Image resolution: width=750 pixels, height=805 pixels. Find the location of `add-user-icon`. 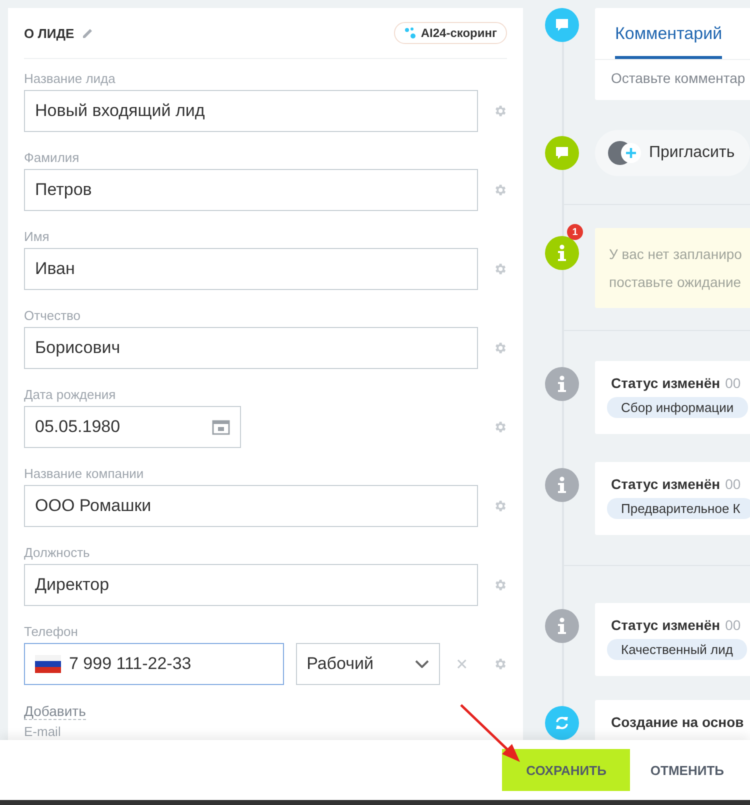

add-user-icon is located at coordinates (625, 153).